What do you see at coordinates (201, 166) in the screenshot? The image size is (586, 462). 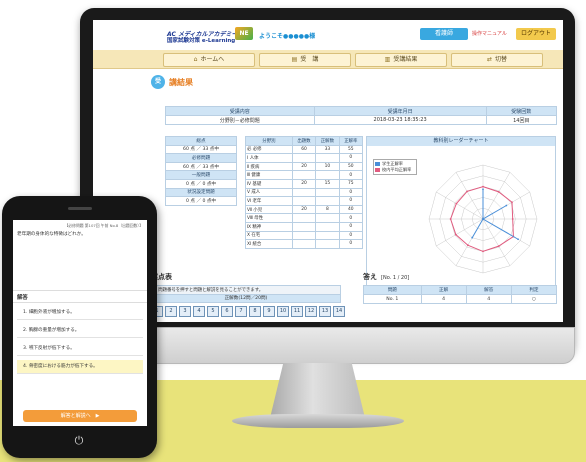 I see `score-value: 60 点 ／ 33 点中` at bounding box center [201, 166].